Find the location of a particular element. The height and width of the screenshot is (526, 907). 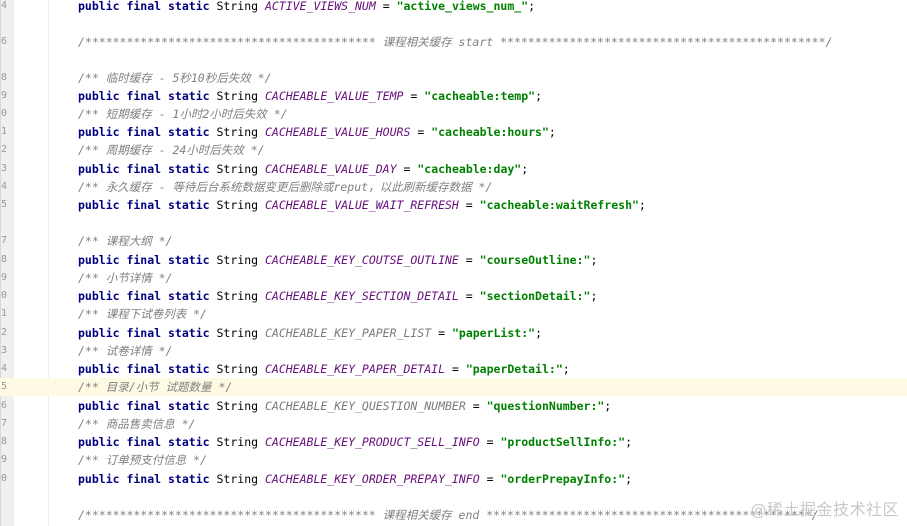

code-line: 2 /** 周期缓存 - 24小时后失效 */ is located at coordinates (453, 150).